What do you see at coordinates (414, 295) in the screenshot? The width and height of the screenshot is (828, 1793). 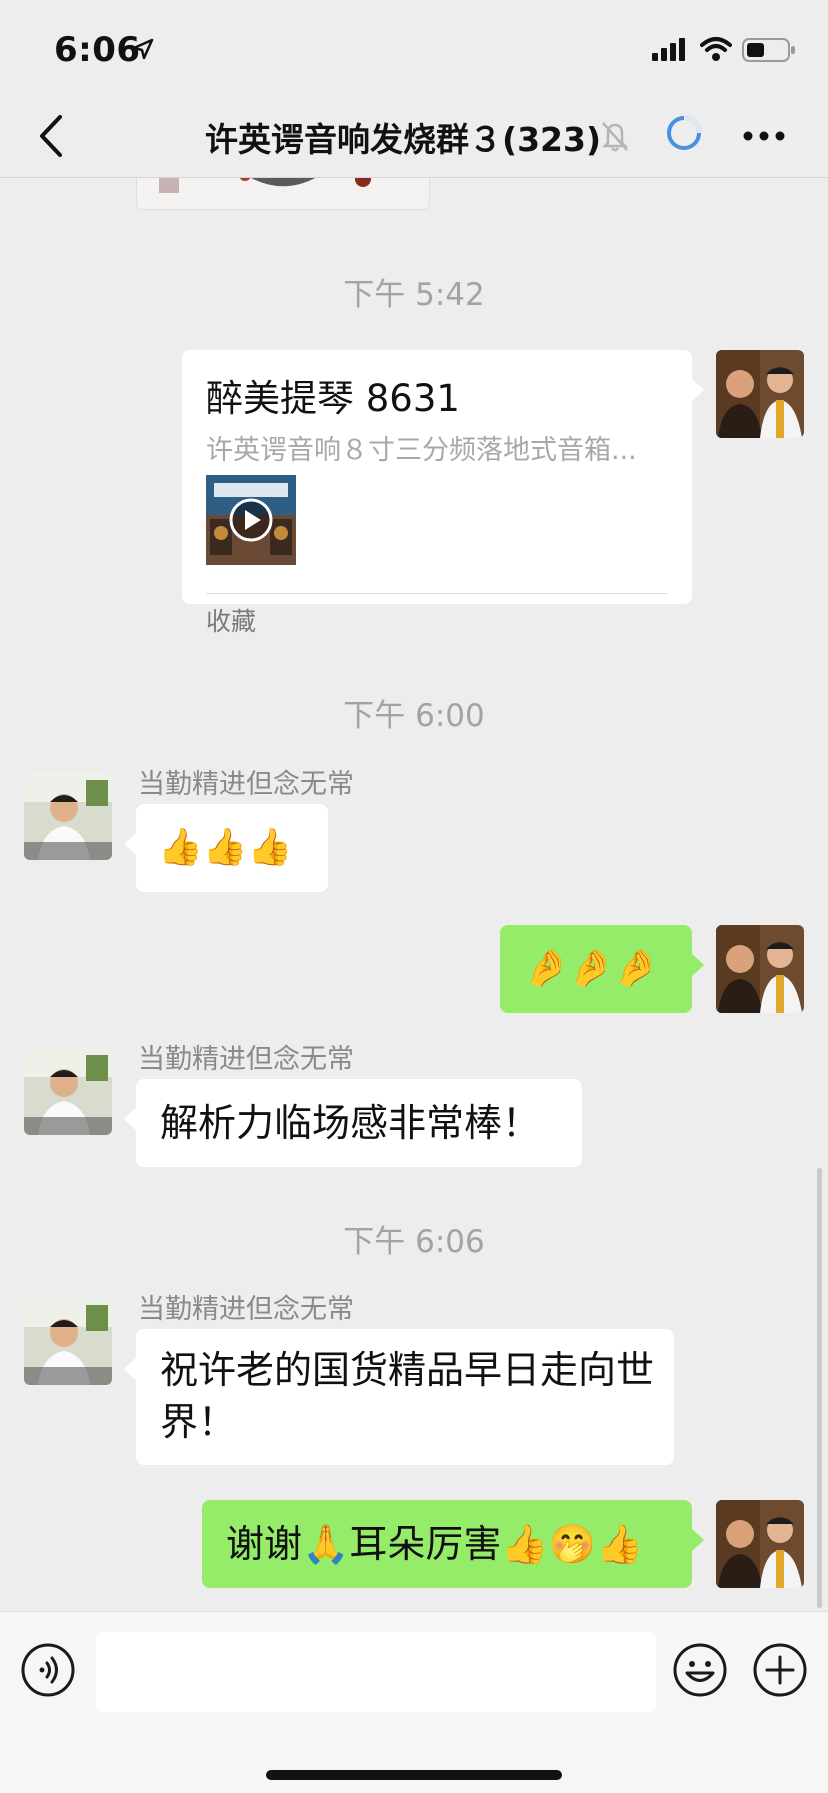 I see `timestamp: 下午 5:42` at bounding box center [414, 295].